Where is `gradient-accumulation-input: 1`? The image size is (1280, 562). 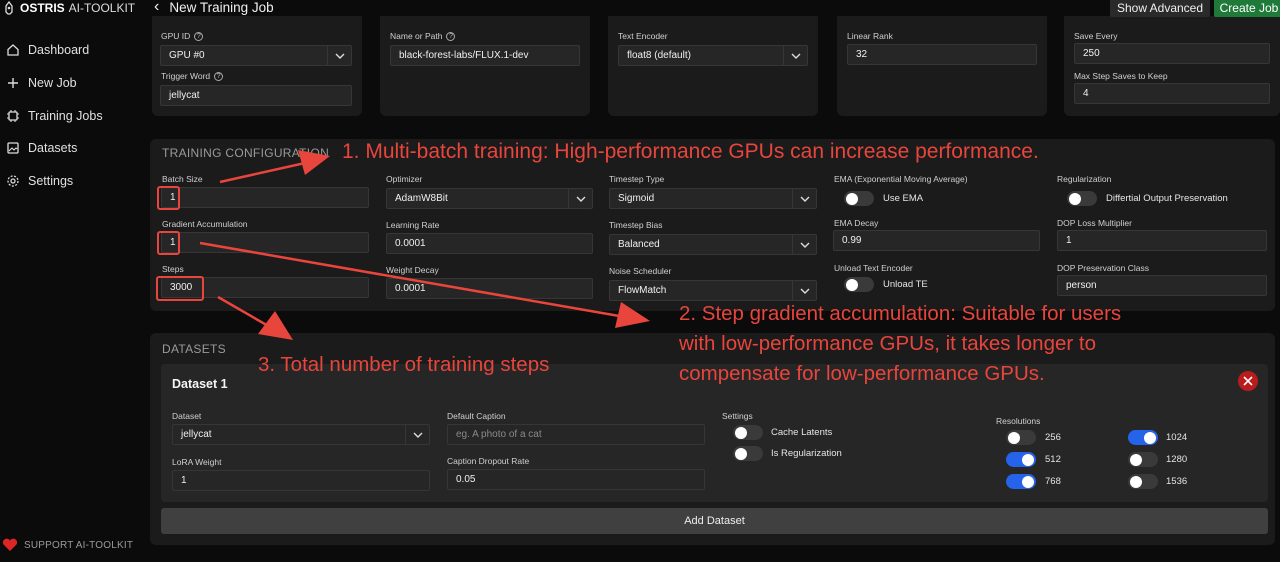 gradient-accumulation-input: 1 is located at coordinates (265, 242).